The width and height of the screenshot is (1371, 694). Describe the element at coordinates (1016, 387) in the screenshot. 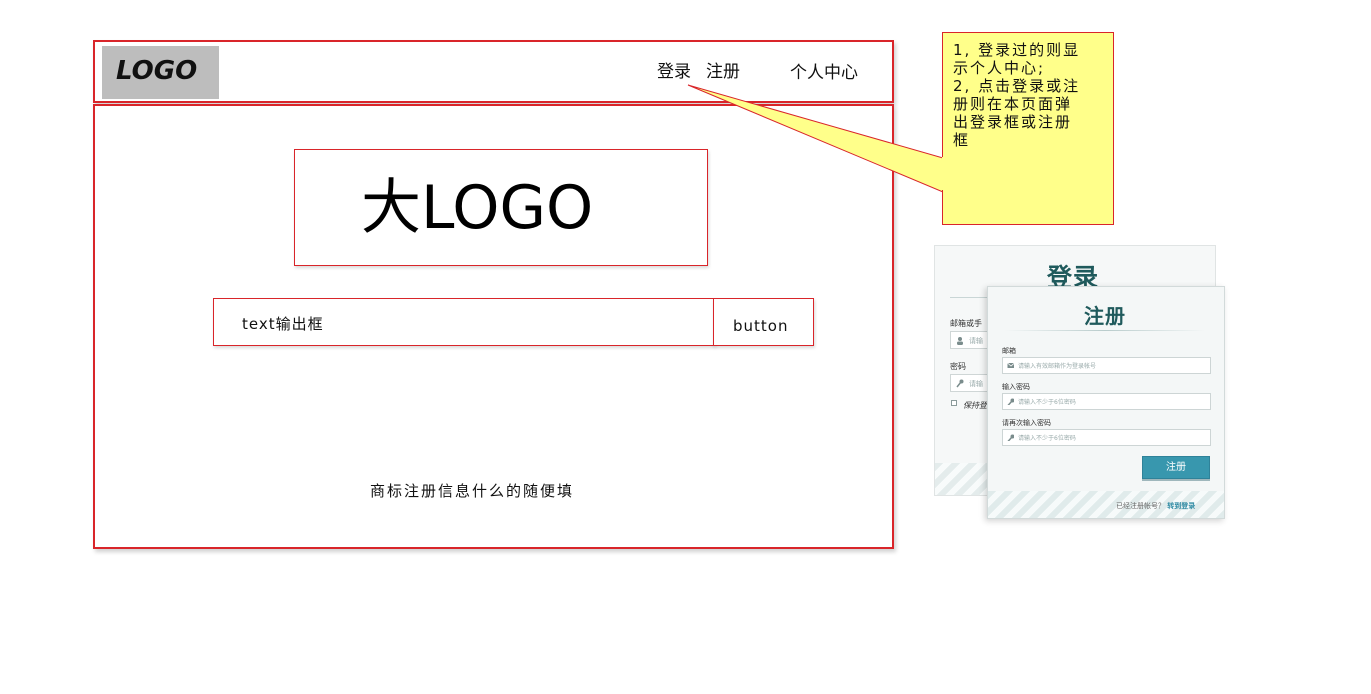

I see `register-password-label: 输入密码` at that location.